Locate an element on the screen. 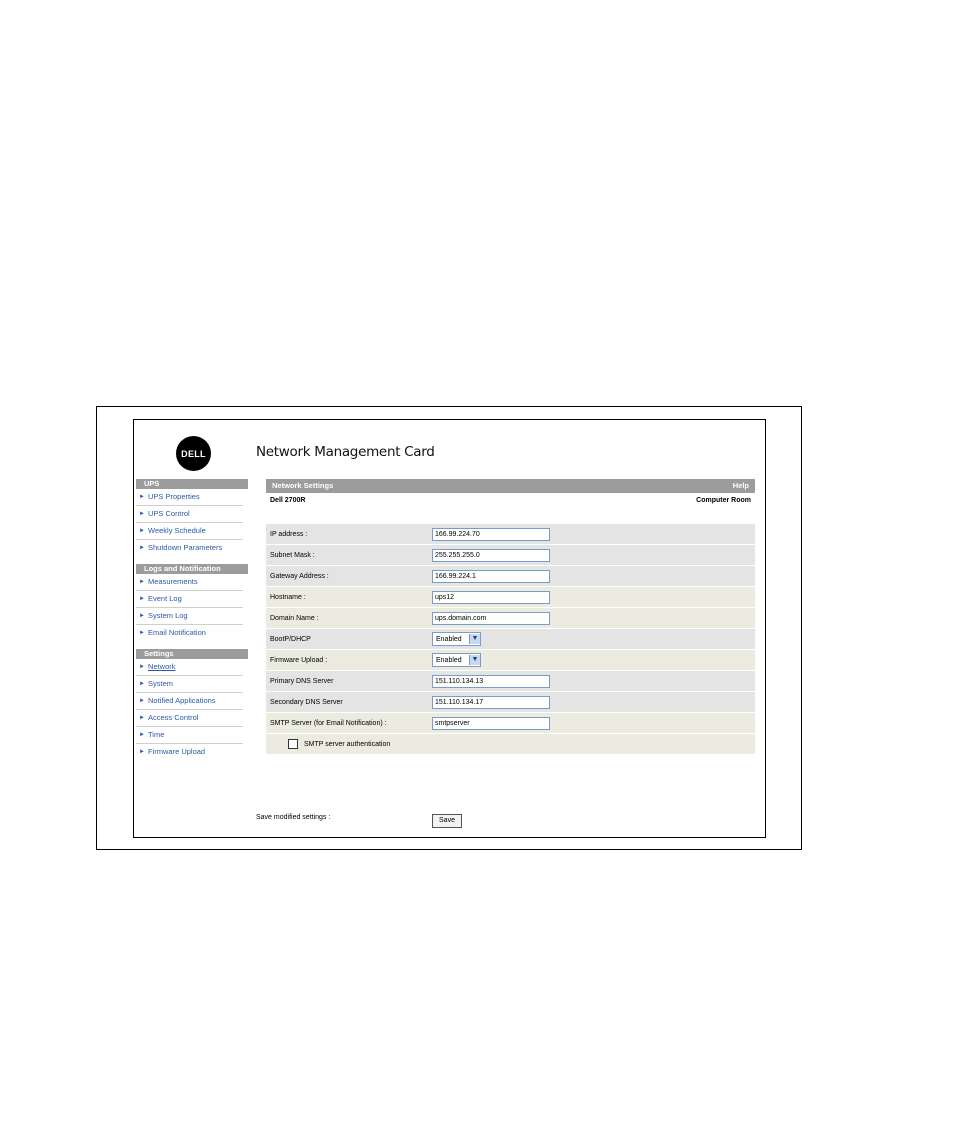 Image resolution: width=954 pixels, height=1145 pixels. smtp-server-input: smtpserver is located at coordinates (491, 723).